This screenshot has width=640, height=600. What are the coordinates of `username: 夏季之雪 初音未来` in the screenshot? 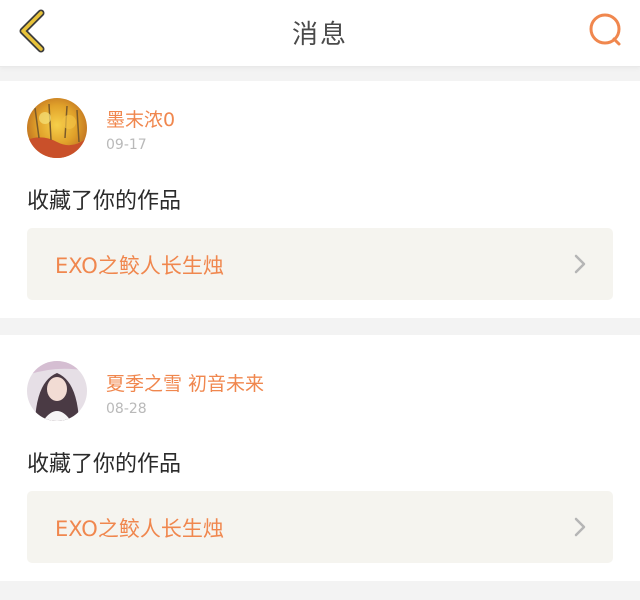 It's located at (185, 382).